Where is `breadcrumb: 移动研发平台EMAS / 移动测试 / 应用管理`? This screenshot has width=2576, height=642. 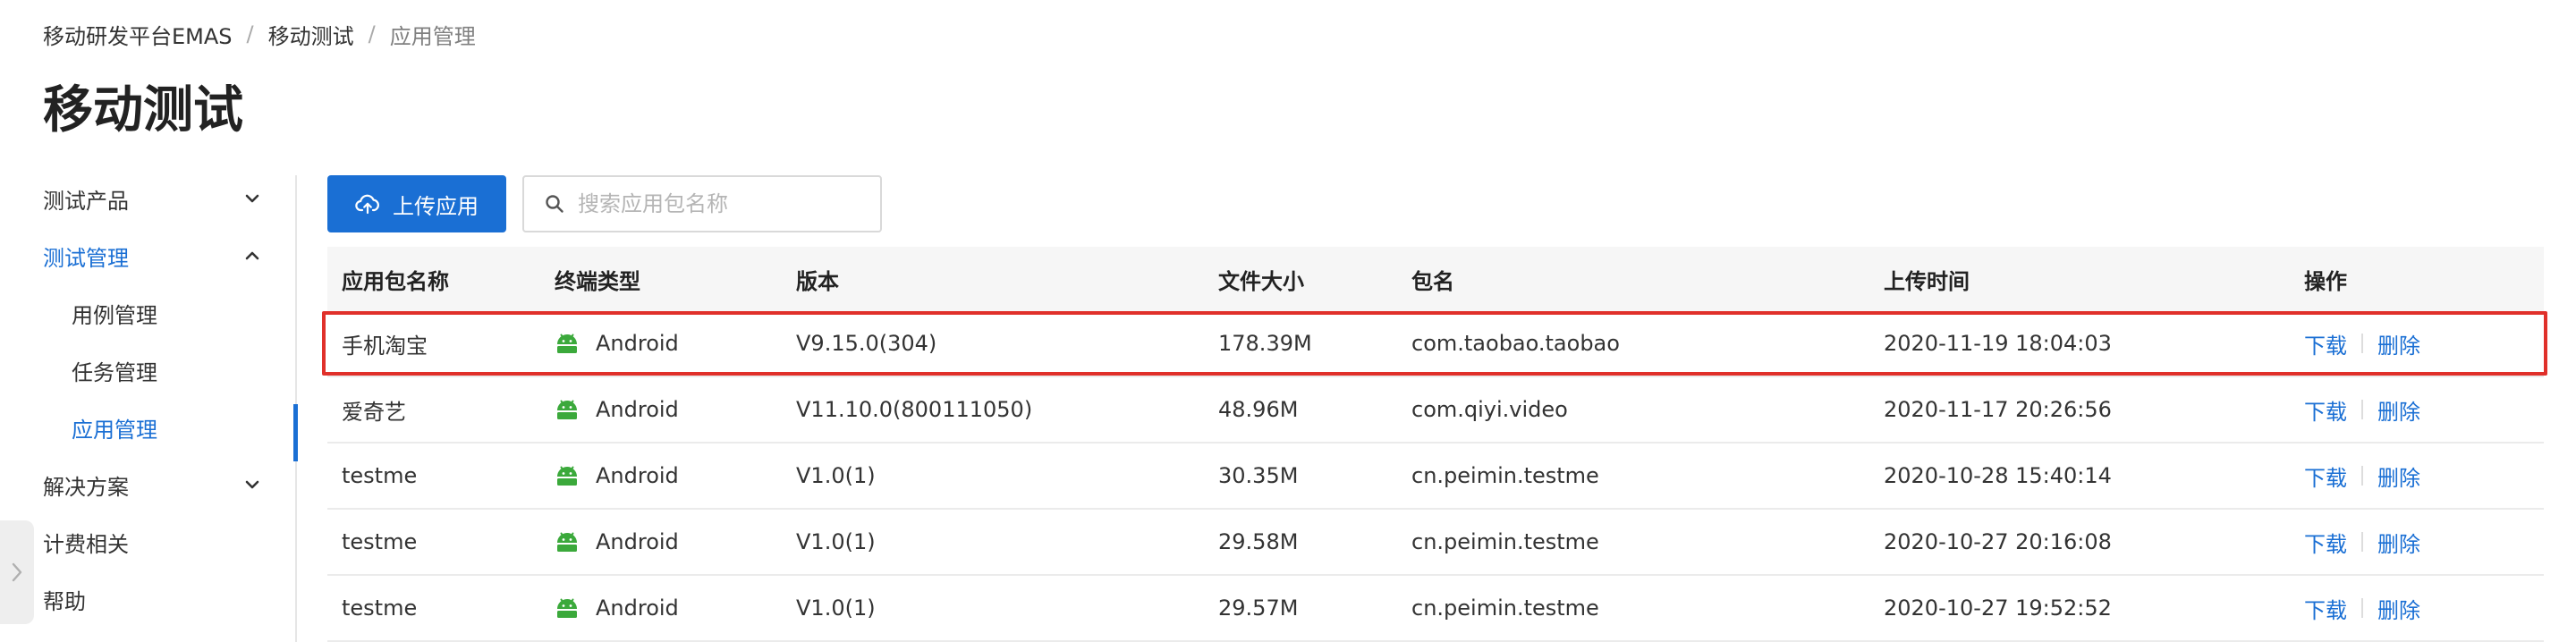 breadcrumb: 移动研发平台EMAS / 移动测试 / 应用管理 is located at coordinates (259, 34).